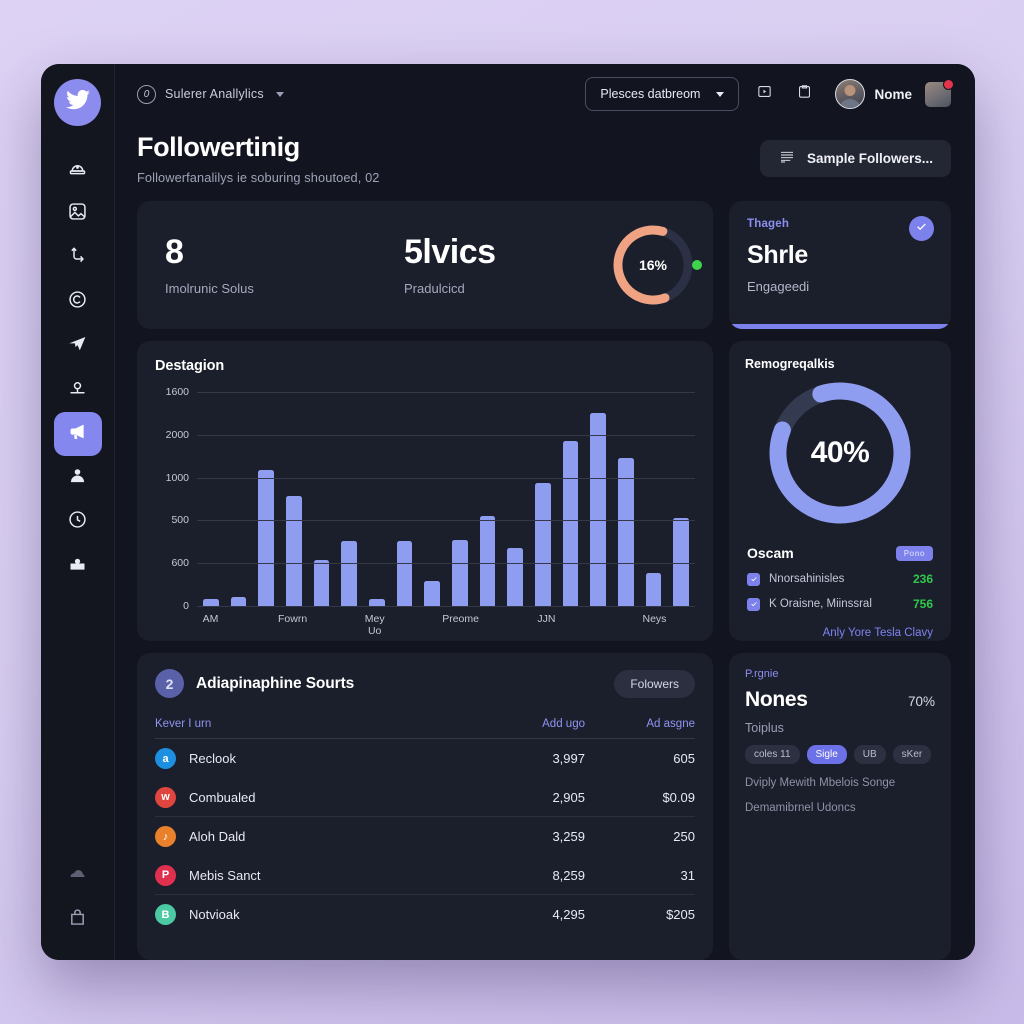  I want to click on x-axis-tick: Neys, so click(654, 619).